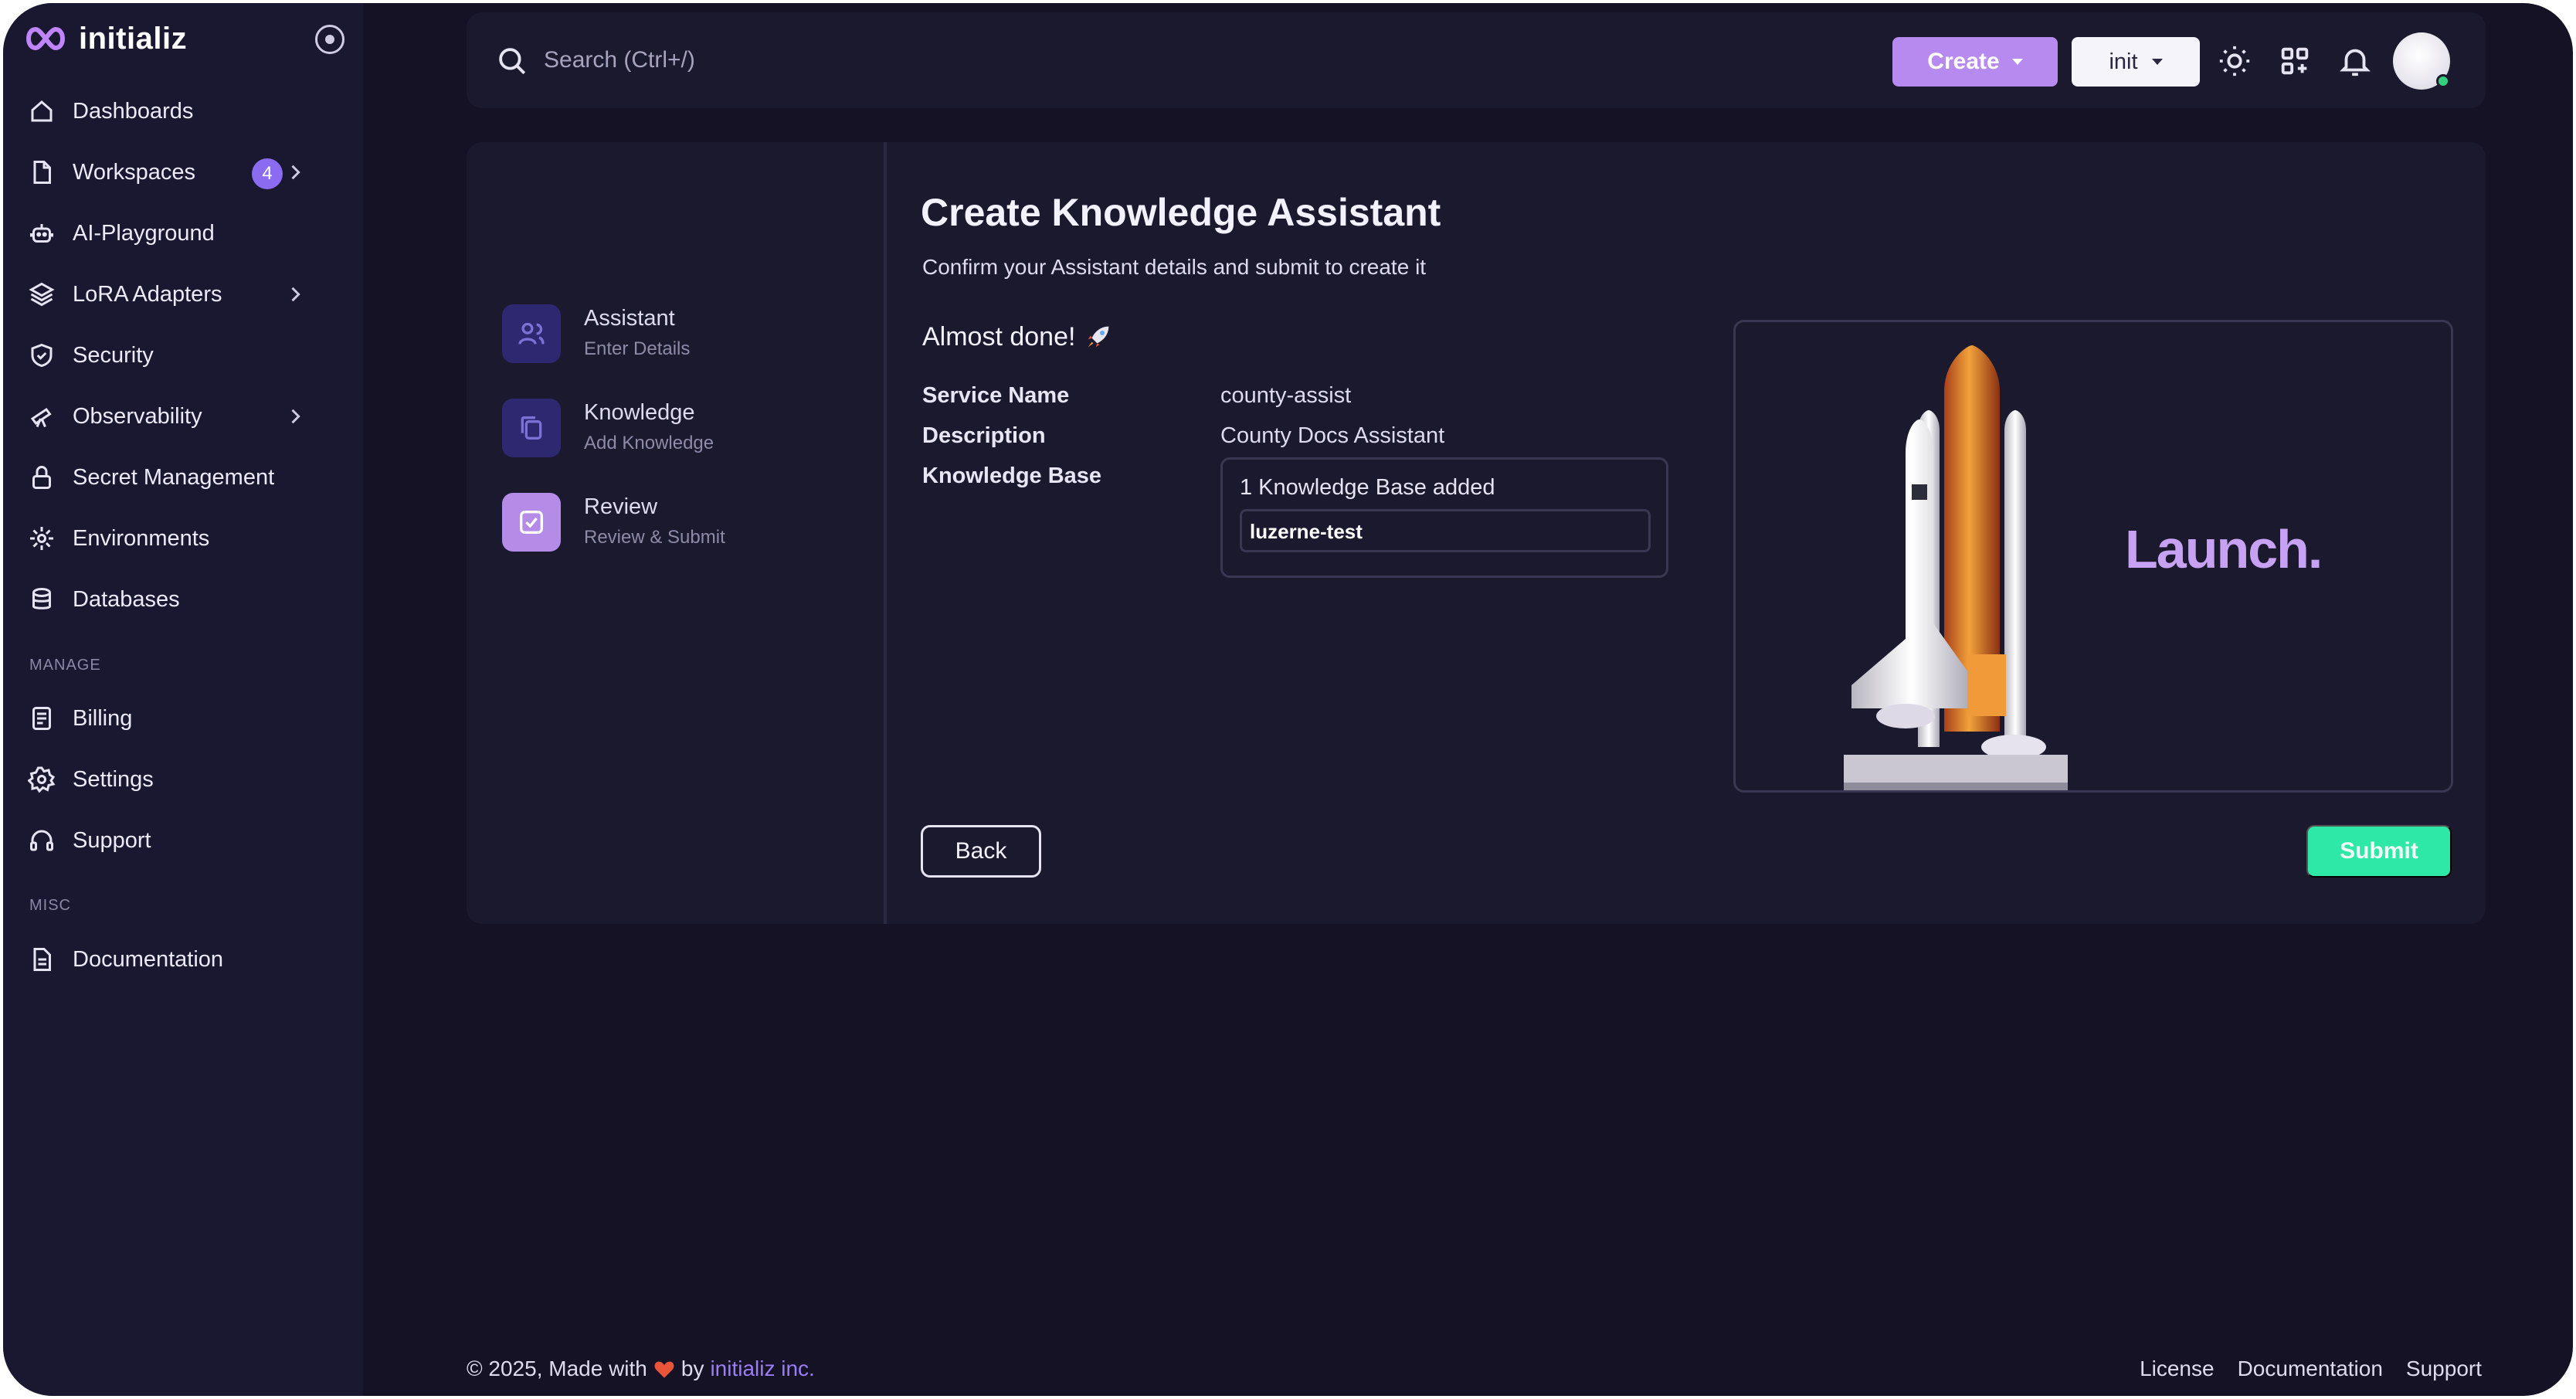  What do you see at coordinates (1286, 395) in the screenshot?
I see `service-name-value: county-assist` at bounding box center [1286, 395].